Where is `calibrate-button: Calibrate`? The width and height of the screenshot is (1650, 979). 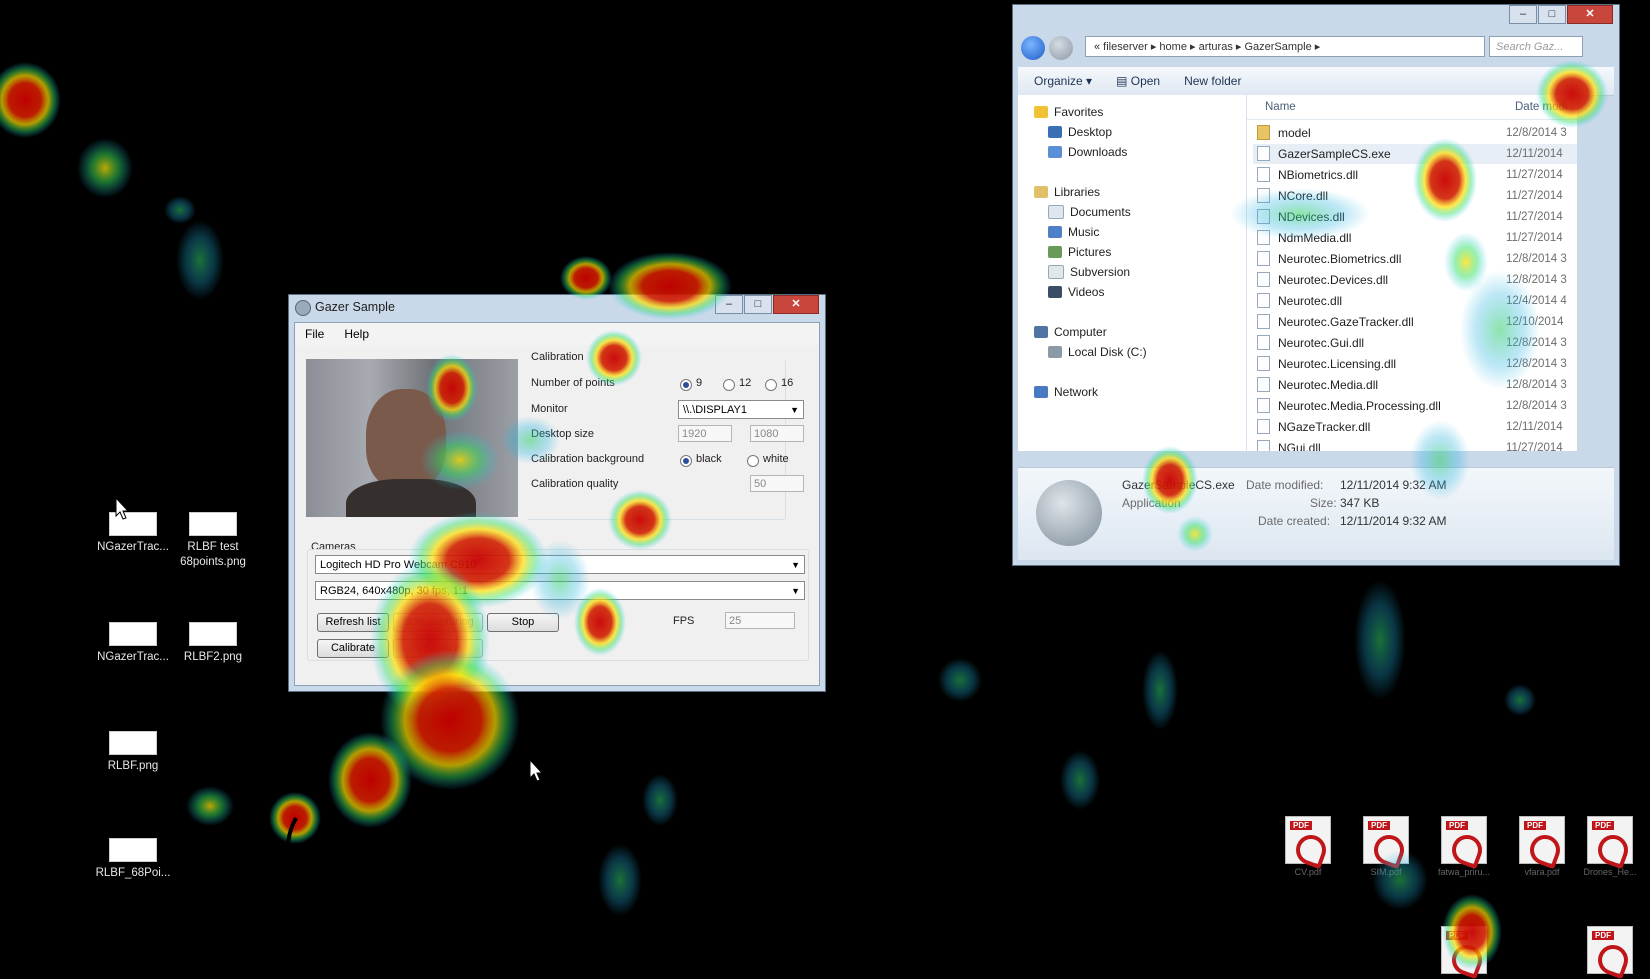
calibrate-button: Calibrate is located at coordinates (353, 648).